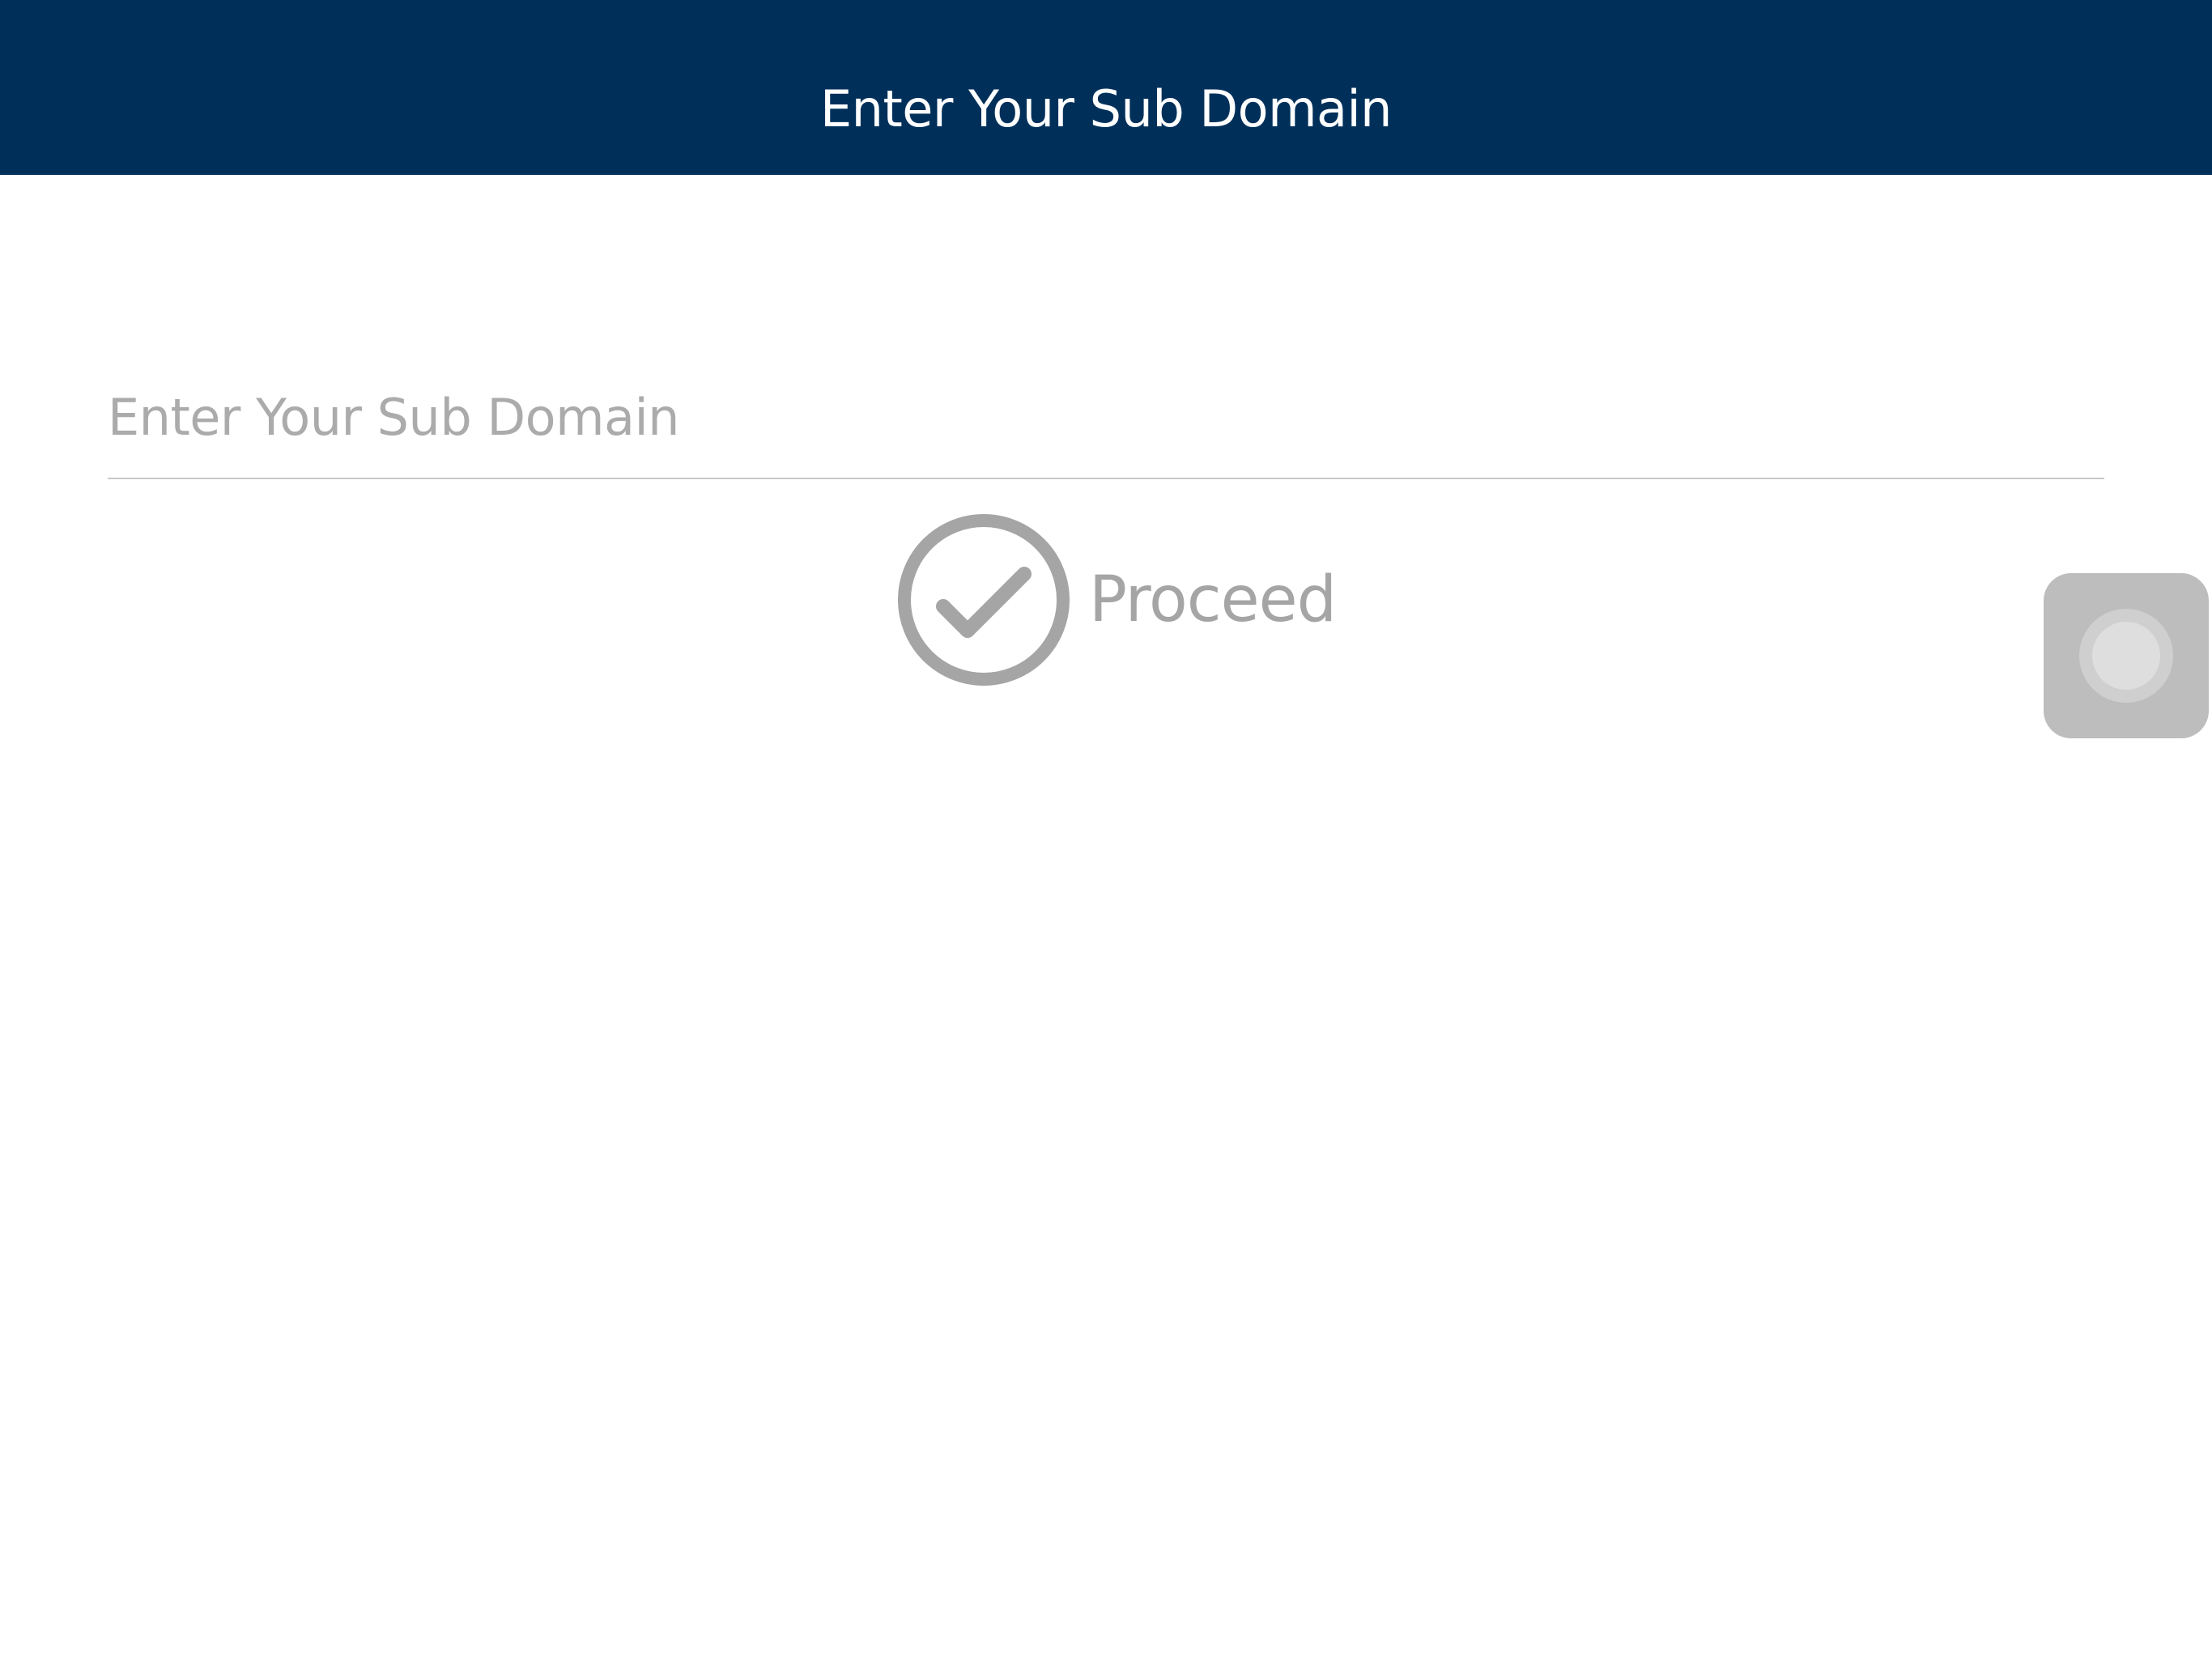 This screenshot has width=2212, height=1658. What do you see at coordinates (1213, 599) in the screenshot?
I see `proceed-label: Proceed` at bounding box center [1213, 599].